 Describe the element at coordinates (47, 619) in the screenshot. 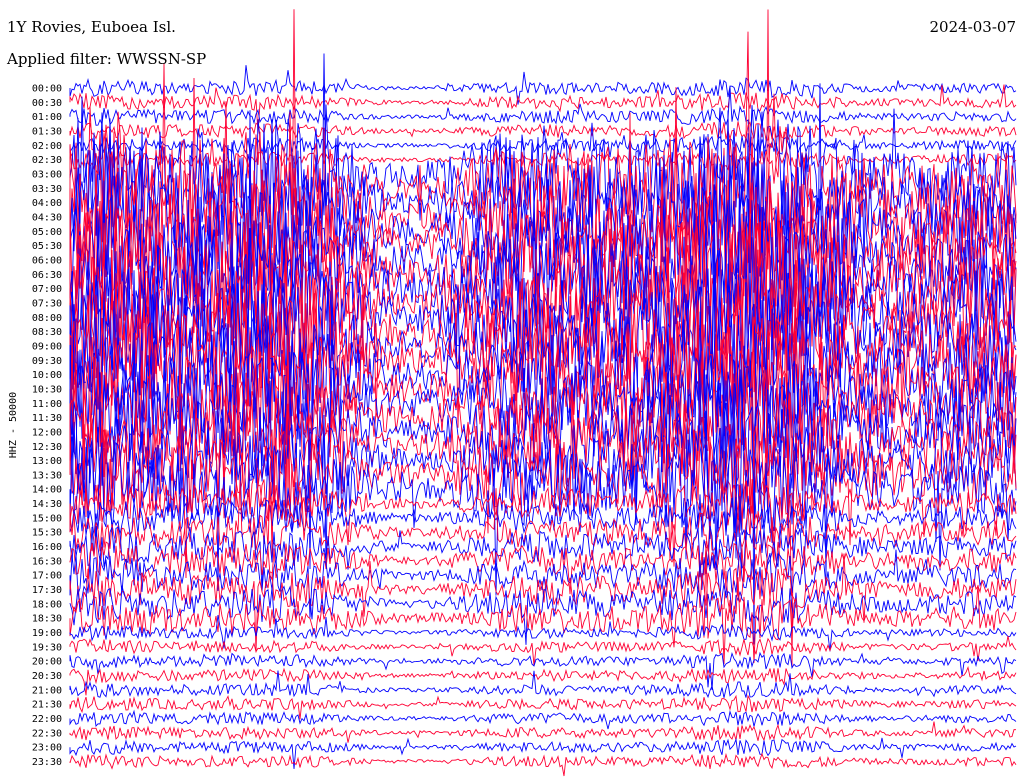

I see `time-tick-label: 18:30` at that location.